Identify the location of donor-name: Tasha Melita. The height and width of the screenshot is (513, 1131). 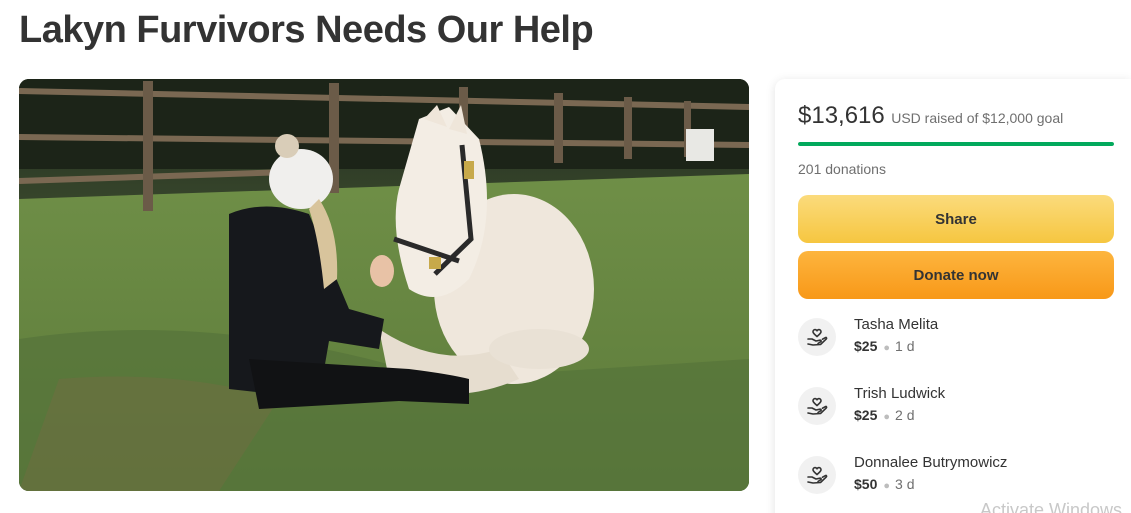
(896, 324).